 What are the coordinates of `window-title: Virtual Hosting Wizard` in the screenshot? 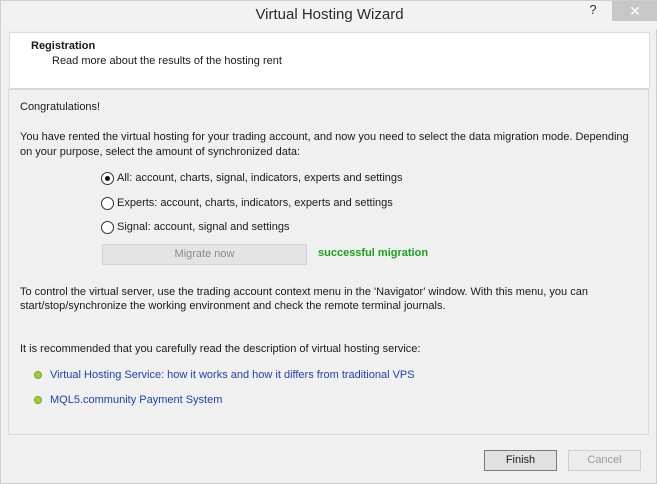 It's located at (329, 14).